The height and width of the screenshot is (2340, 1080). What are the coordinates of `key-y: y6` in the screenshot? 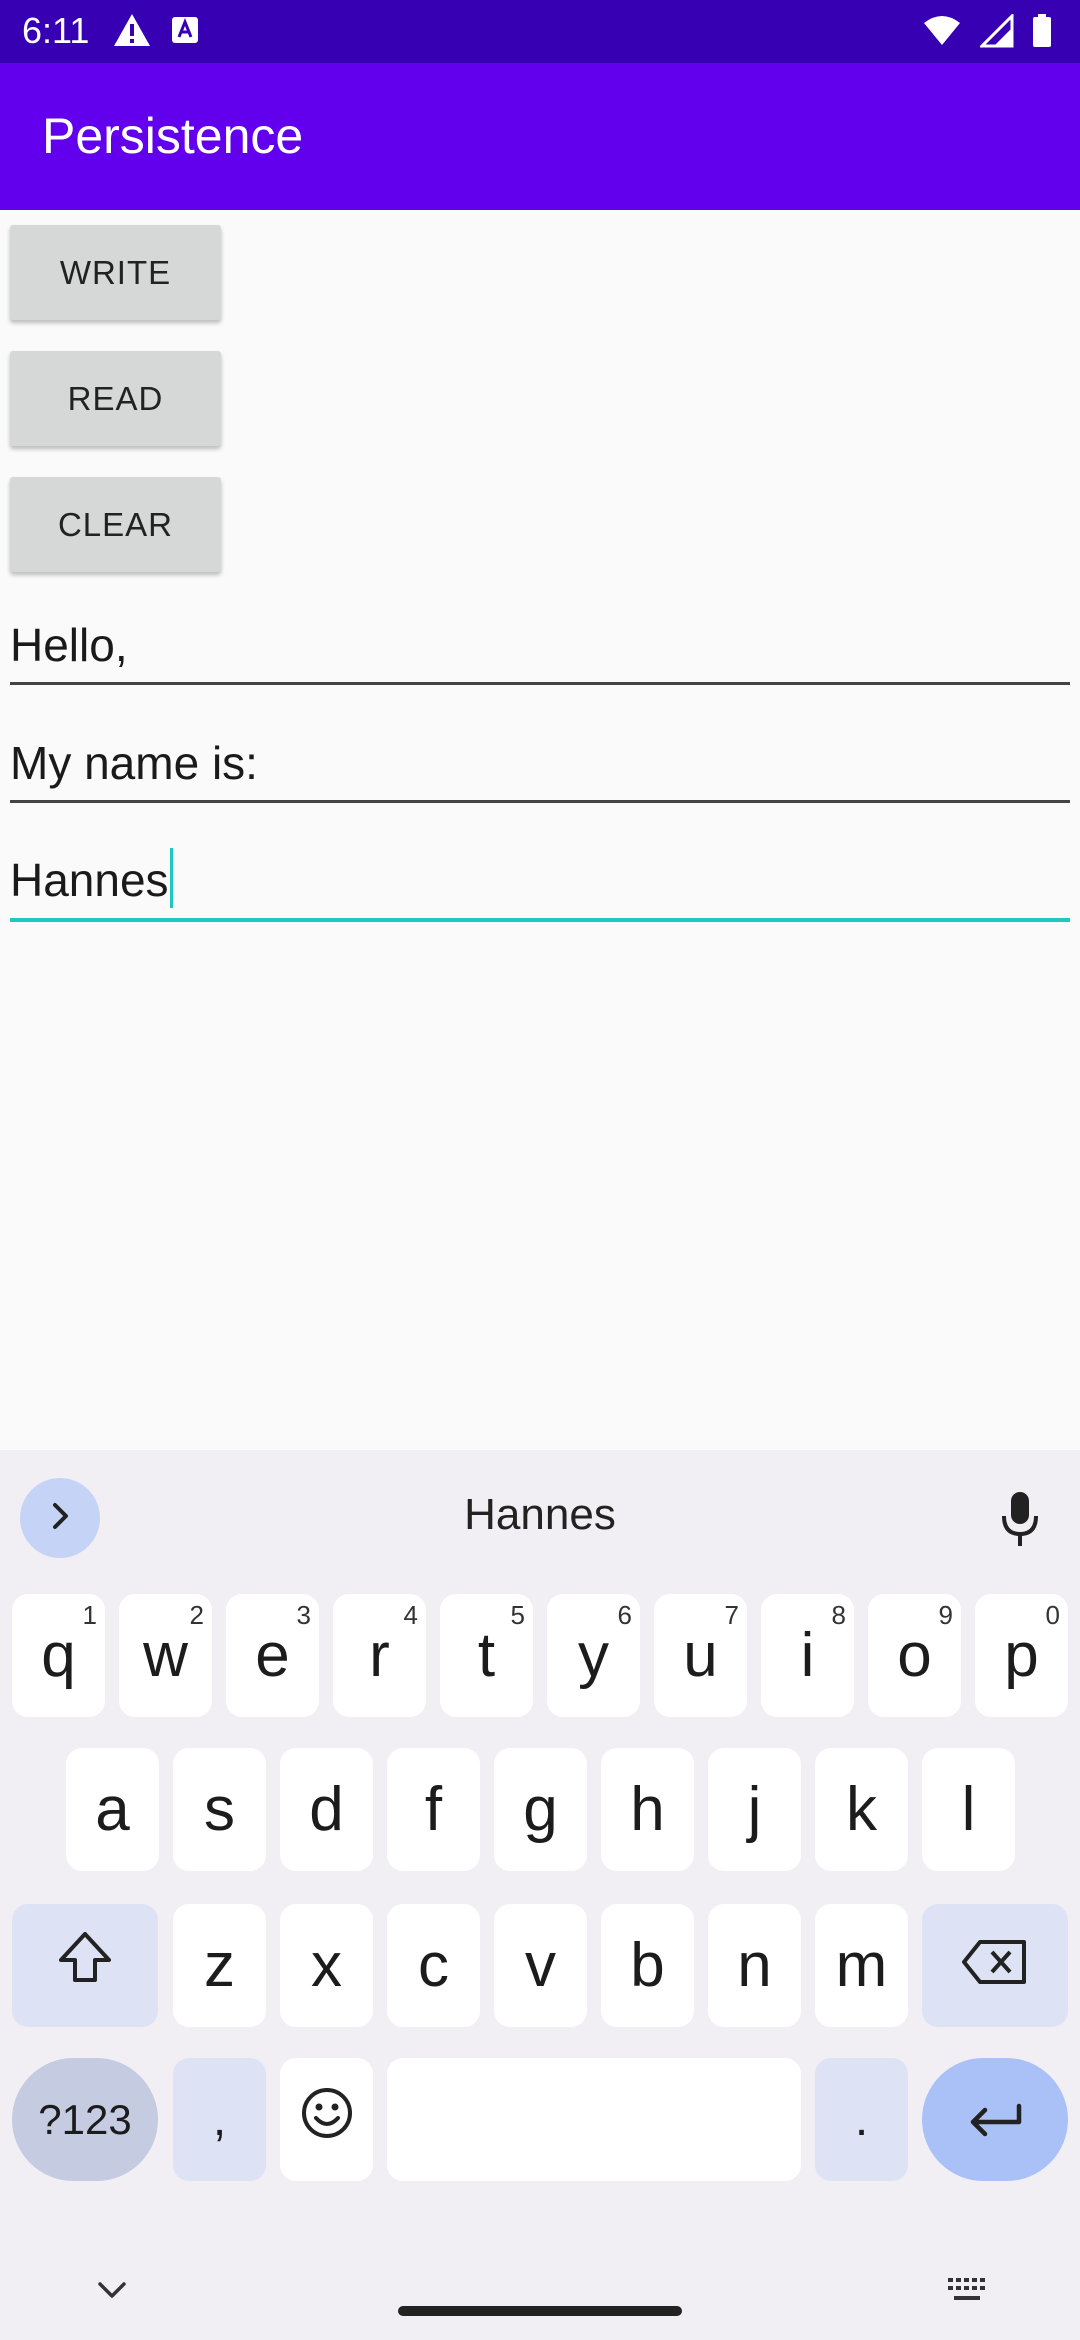 It's located at (593, 1655).